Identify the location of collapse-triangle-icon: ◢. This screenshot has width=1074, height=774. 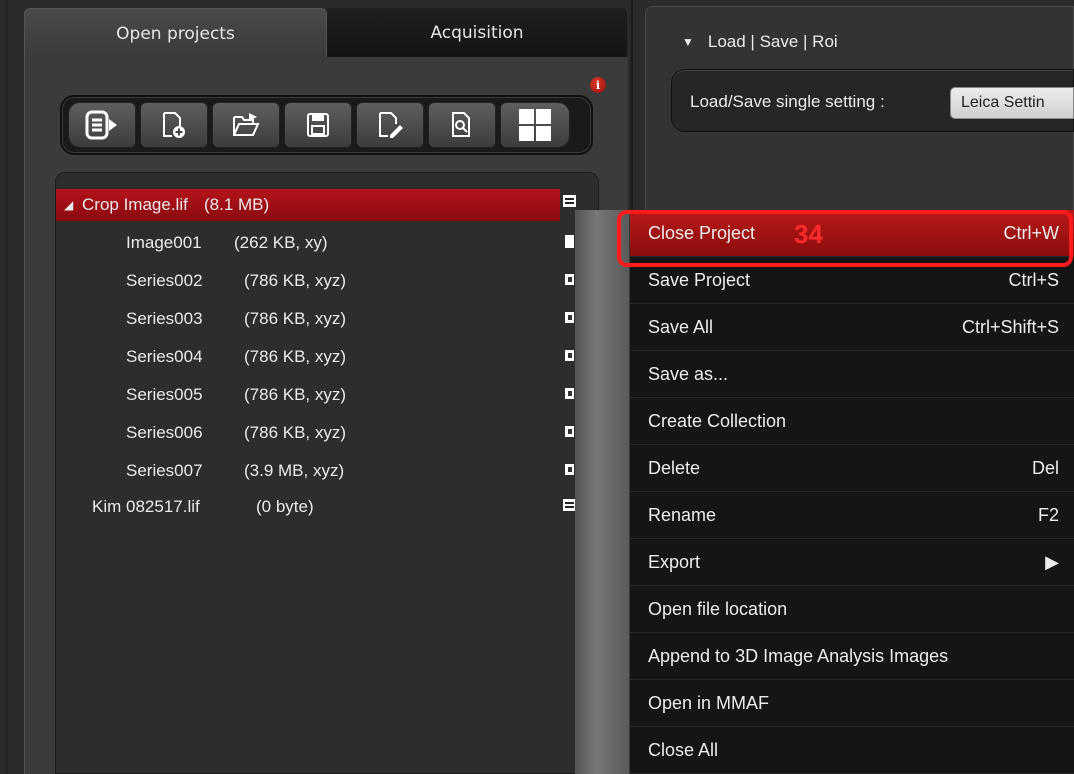
(73, 205).